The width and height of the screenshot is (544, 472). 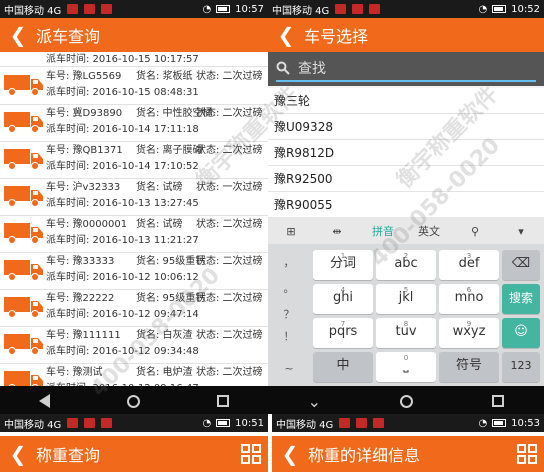 What do you see at coordinates (406, 127) in the screenshot?
I see `plate-option: 豫U09328` at bounding box center [406, 127].